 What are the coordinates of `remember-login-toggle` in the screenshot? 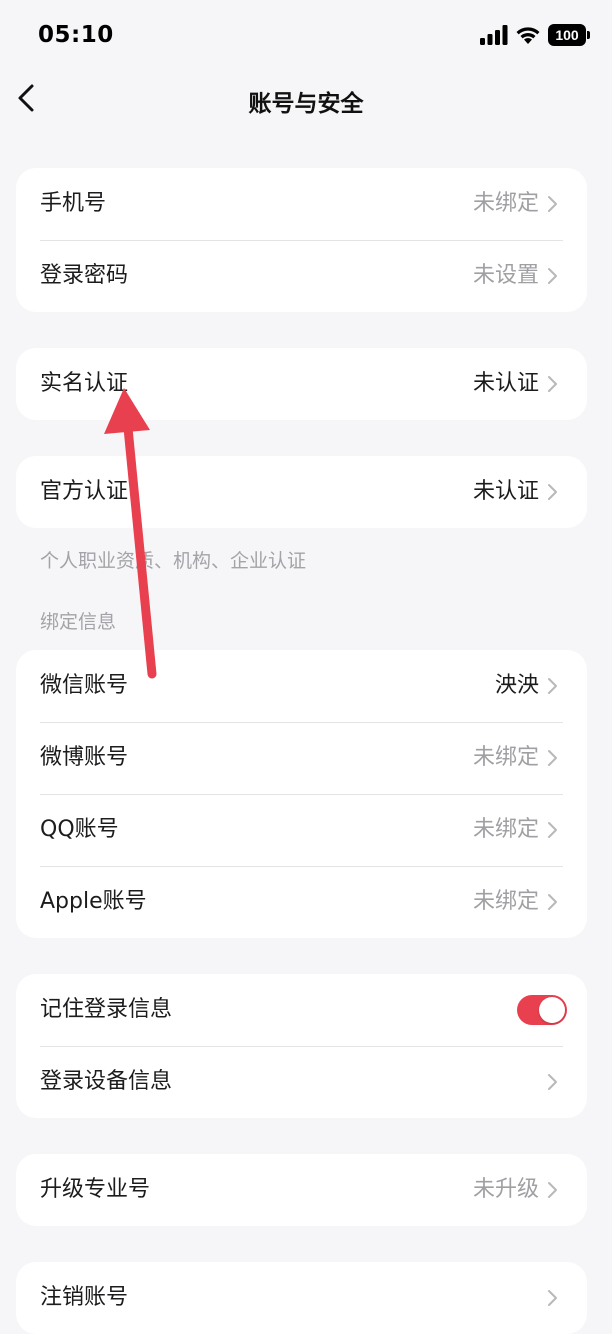 It's located at (542, 1010).